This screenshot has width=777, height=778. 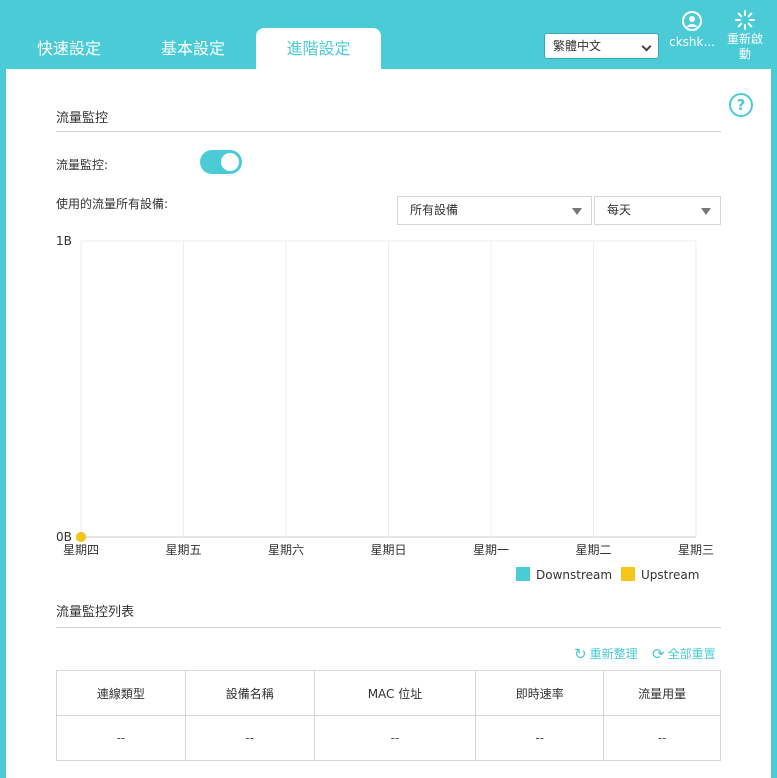 I want to click on reset-all-button: ⟳ 全部重置, so click(x=684, y=654).